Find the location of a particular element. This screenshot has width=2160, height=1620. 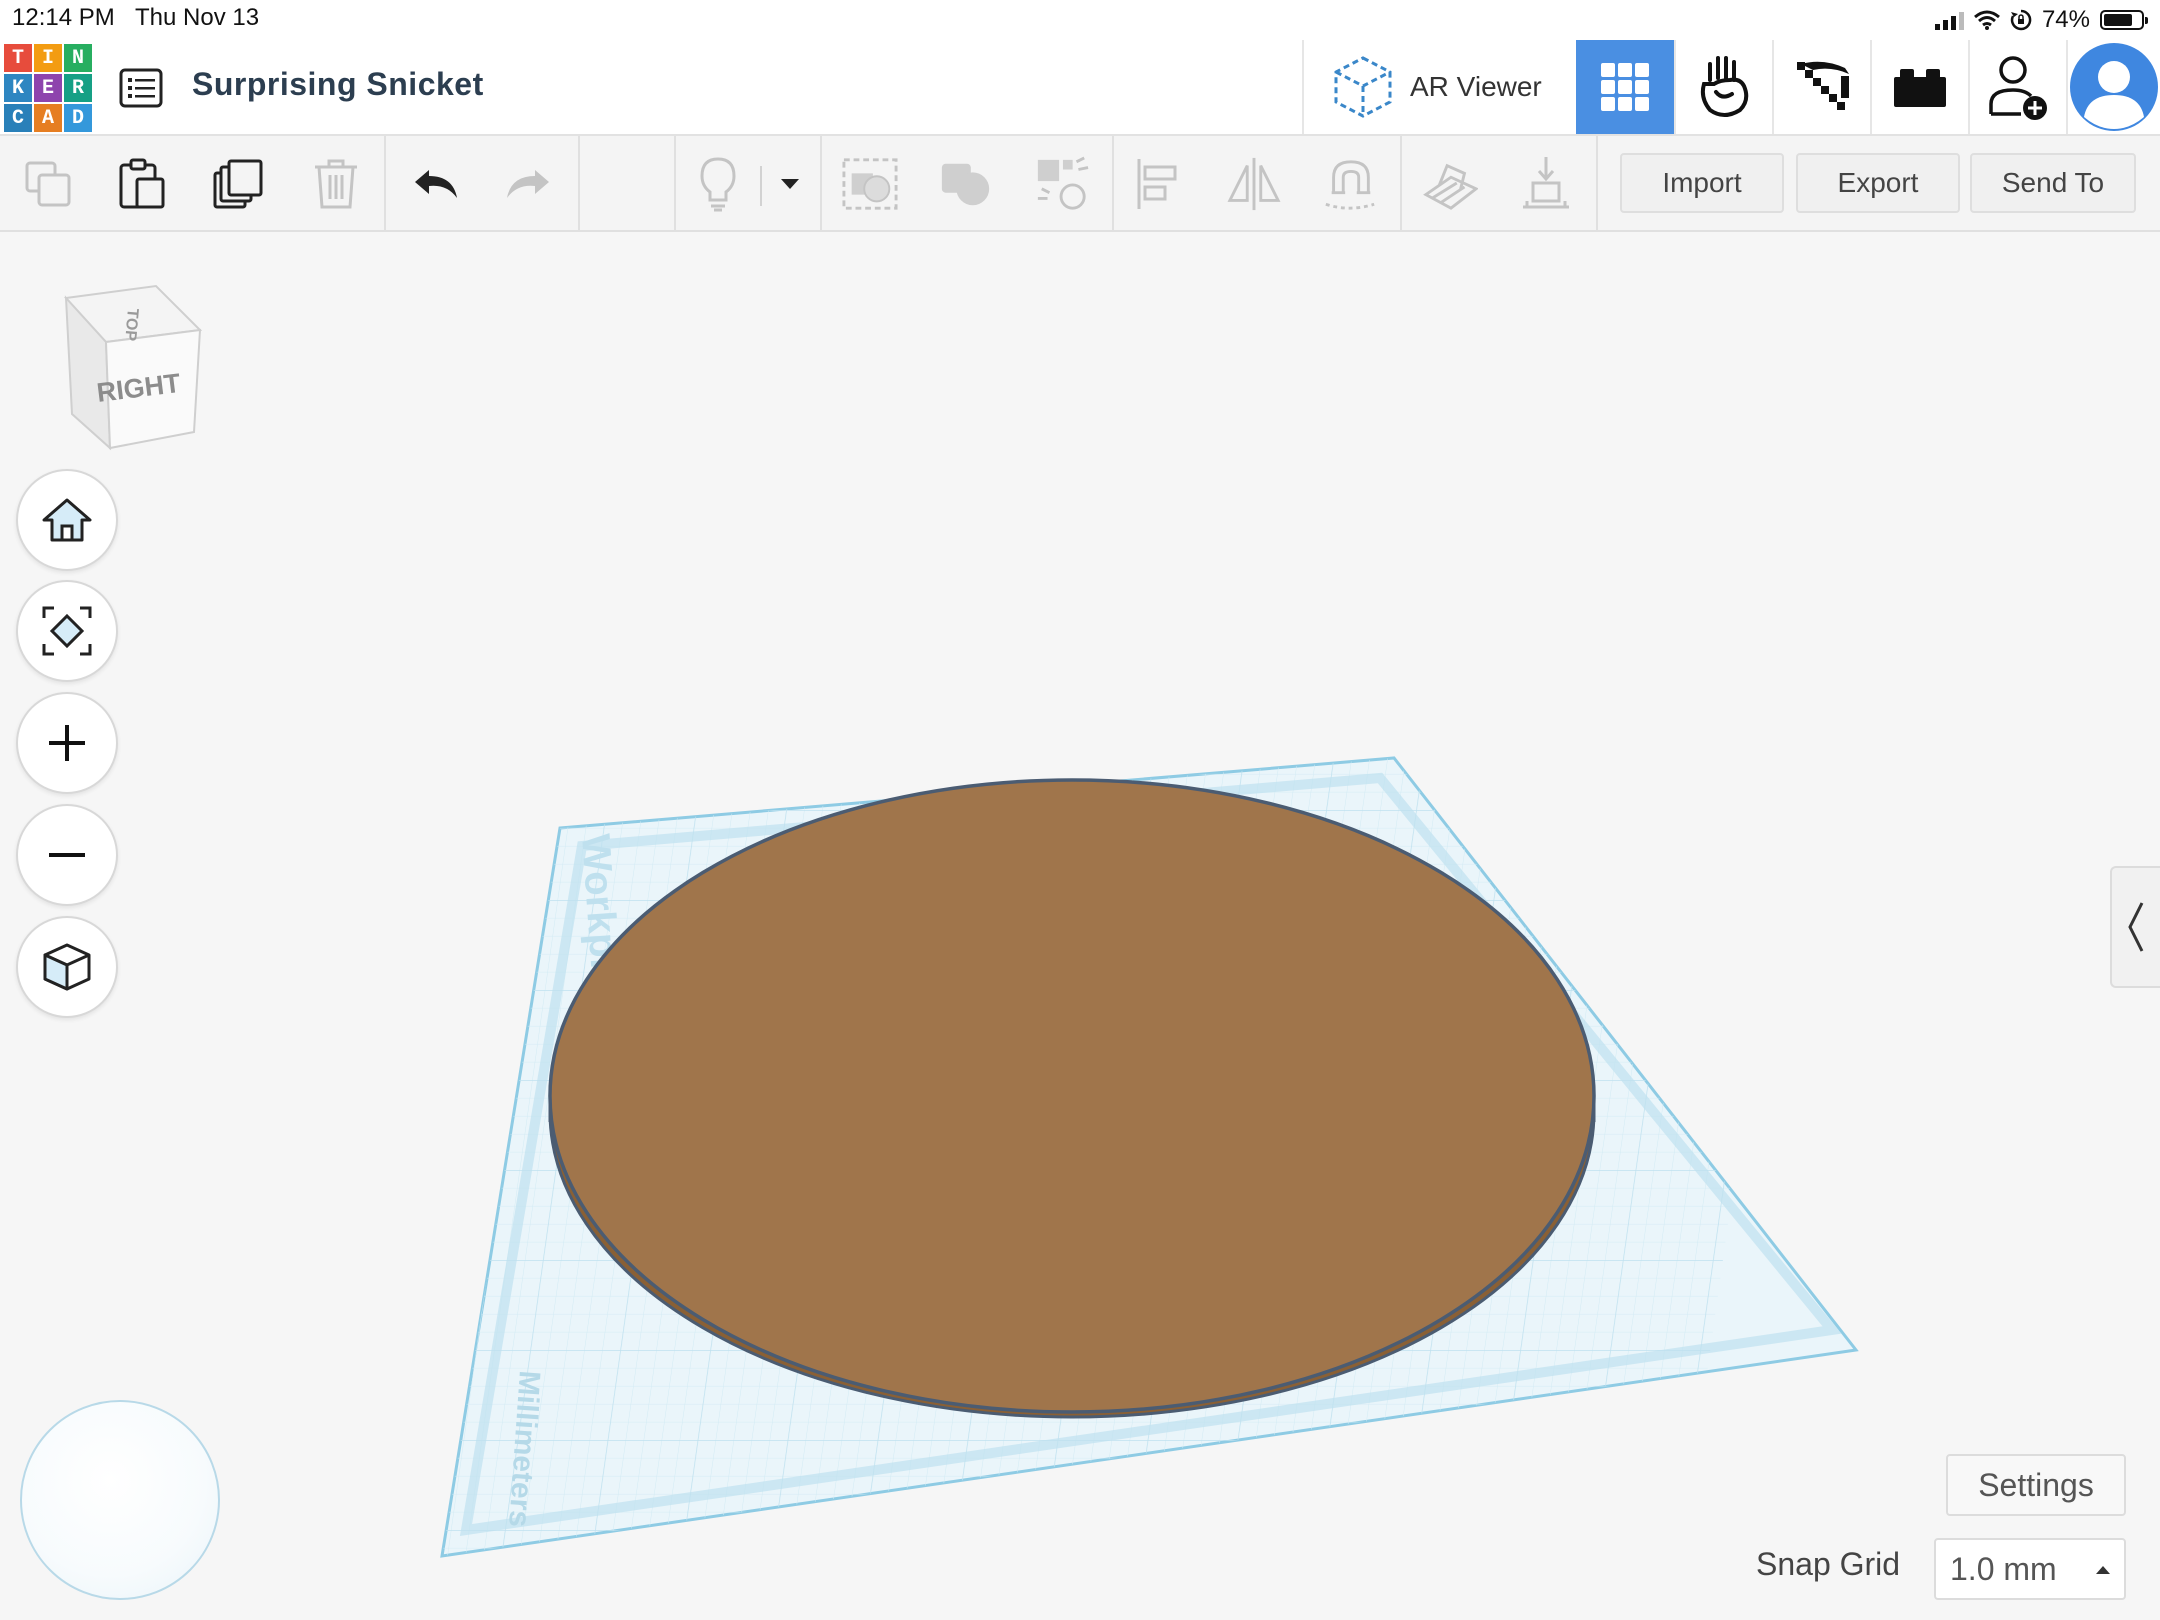

notes-button is located at coordinates (718, 184).